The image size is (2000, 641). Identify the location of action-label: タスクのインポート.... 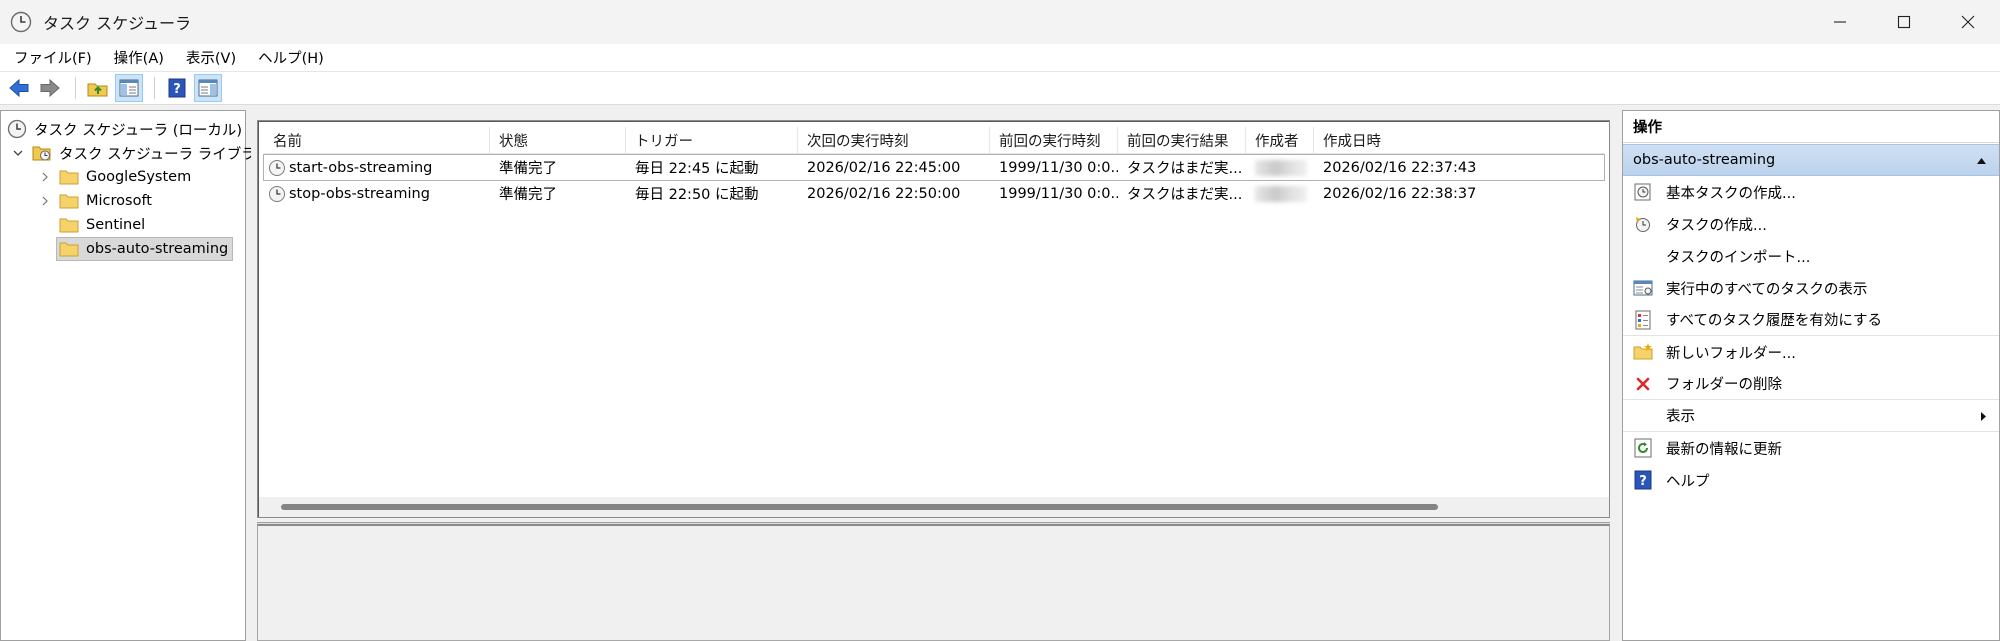
(1738, 257).